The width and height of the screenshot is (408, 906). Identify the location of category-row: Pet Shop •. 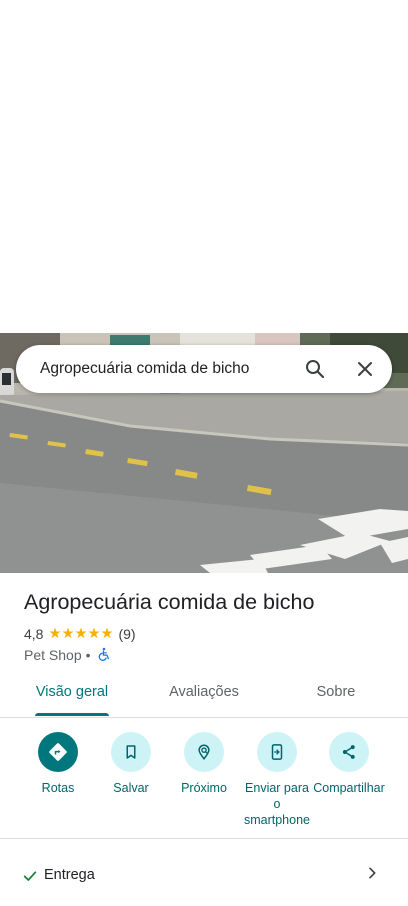
(67, 655).